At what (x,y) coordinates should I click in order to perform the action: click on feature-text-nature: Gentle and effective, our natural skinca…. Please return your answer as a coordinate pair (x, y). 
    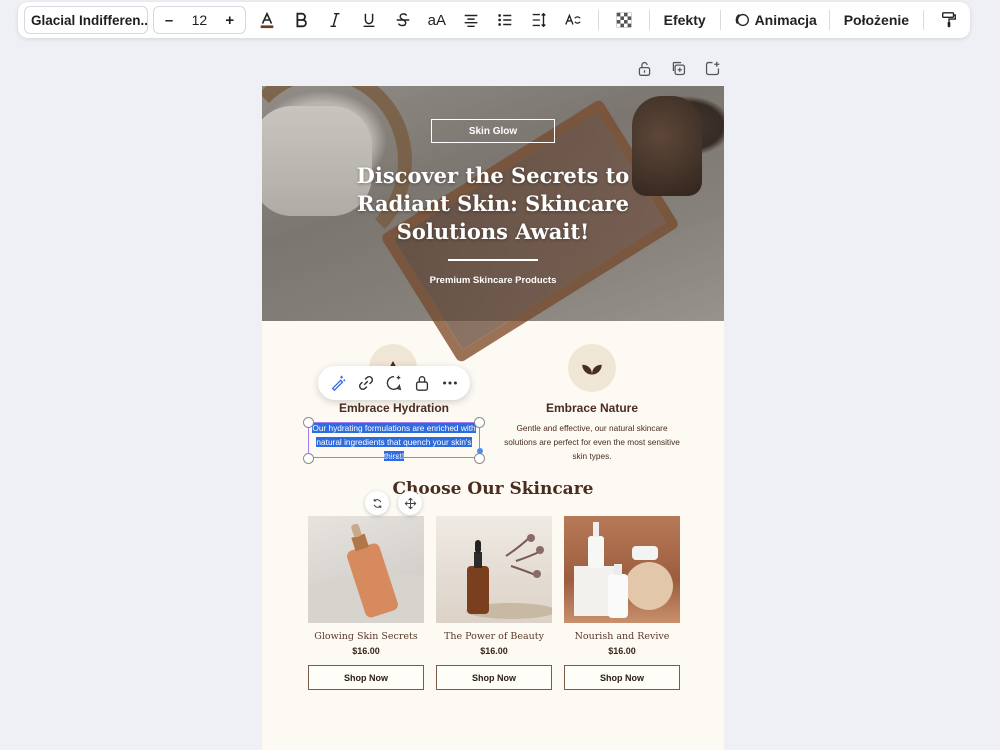
    Looking at the image, I should click on (592, 442).